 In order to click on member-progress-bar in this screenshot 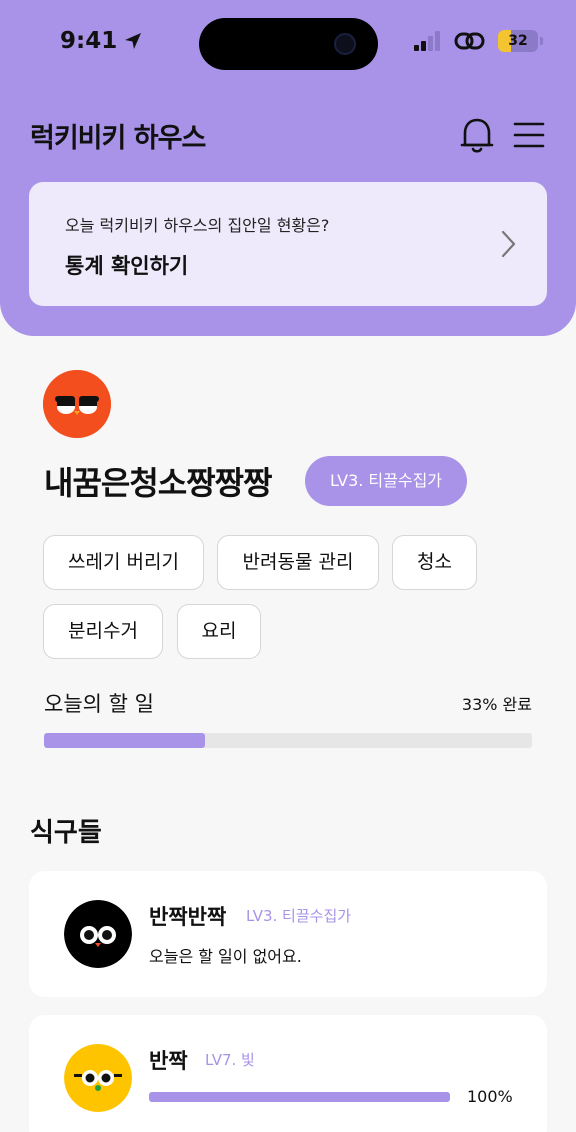, I will do `click(299, 1097)`.